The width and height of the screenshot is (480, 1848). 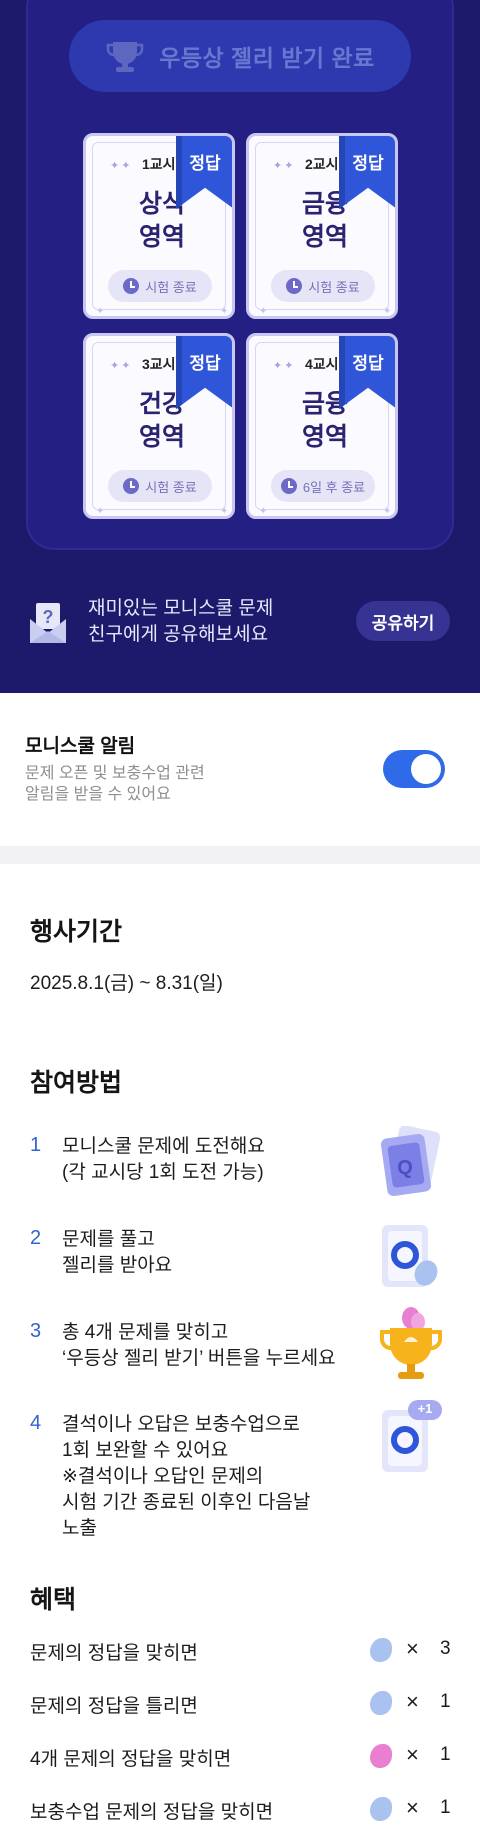 I want to click on step-number: 3, so click(x=36, y=1331).